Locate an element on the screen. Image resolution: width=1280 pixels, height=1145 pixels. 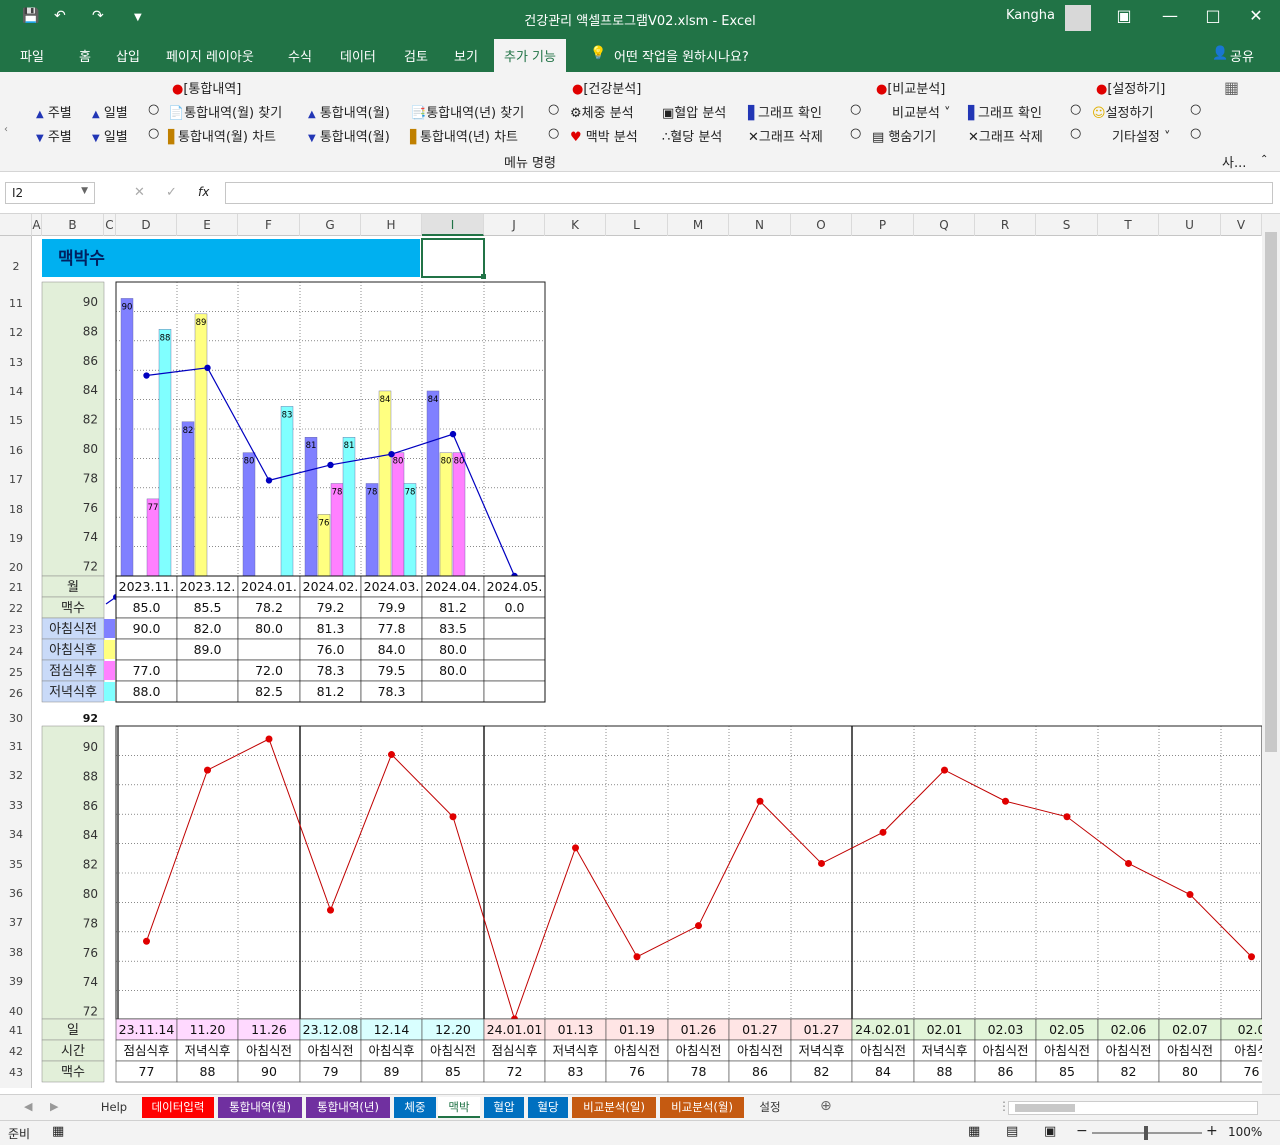
radio-5: ○ is located at coordinates (1195, 109).